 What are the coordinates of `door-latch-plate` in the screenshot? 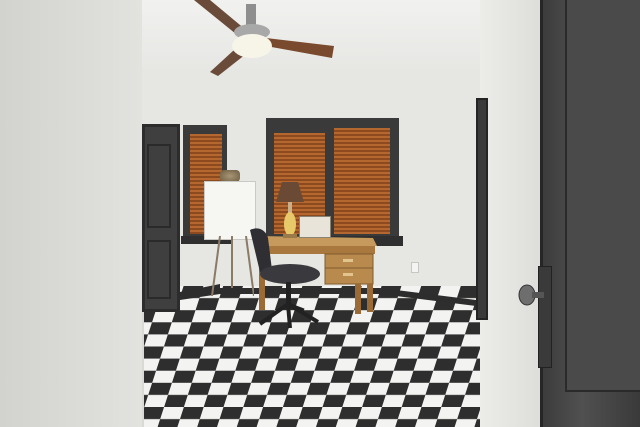 It's located at (545, 317).